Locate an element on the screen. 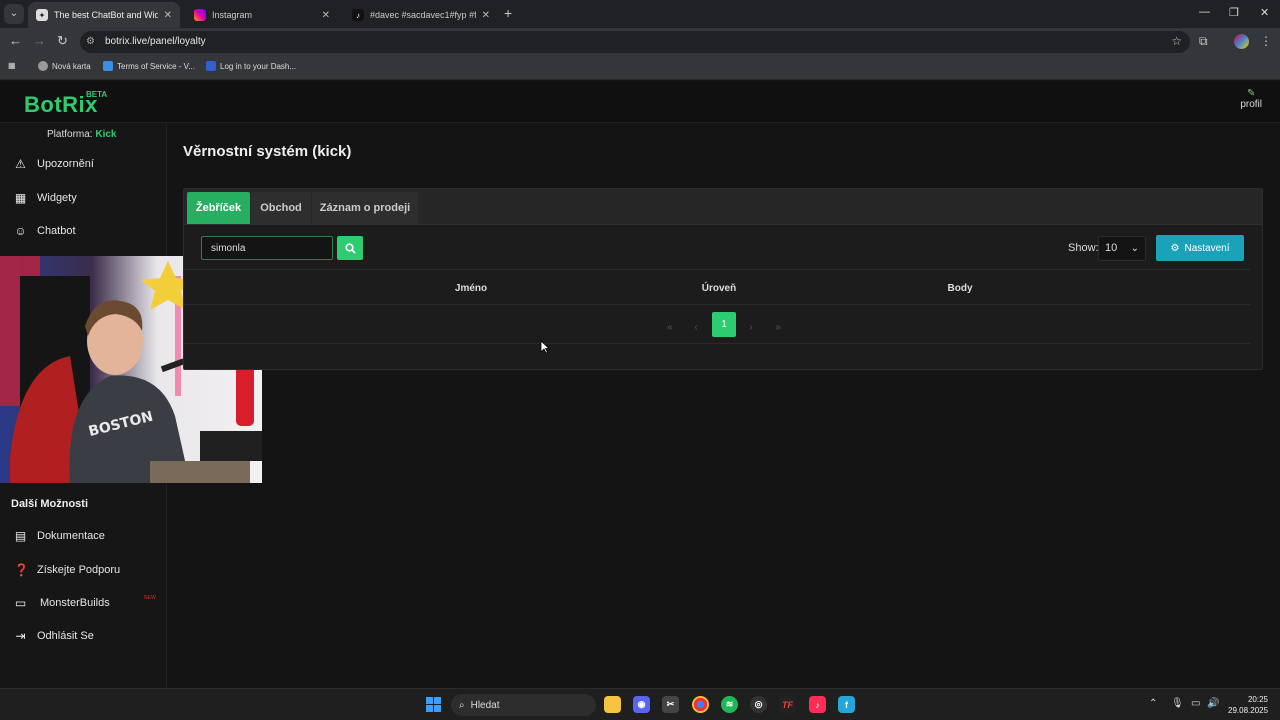  platform-label: Platforma: is located at coordinates (70, 134).